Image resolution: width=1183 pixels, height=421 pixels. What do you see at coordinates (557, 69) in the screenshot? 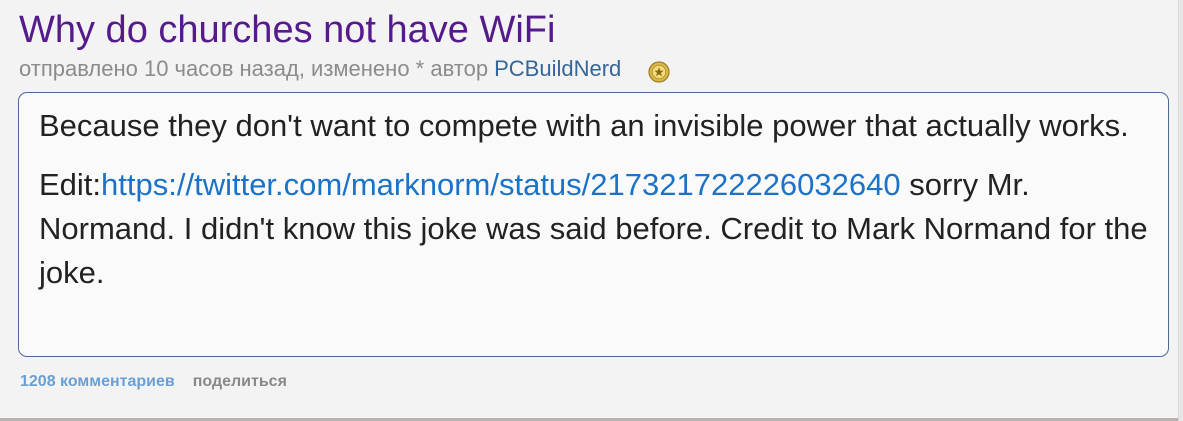
I see `author-link: PCBuildNerd` at bounding box center [557, 69].